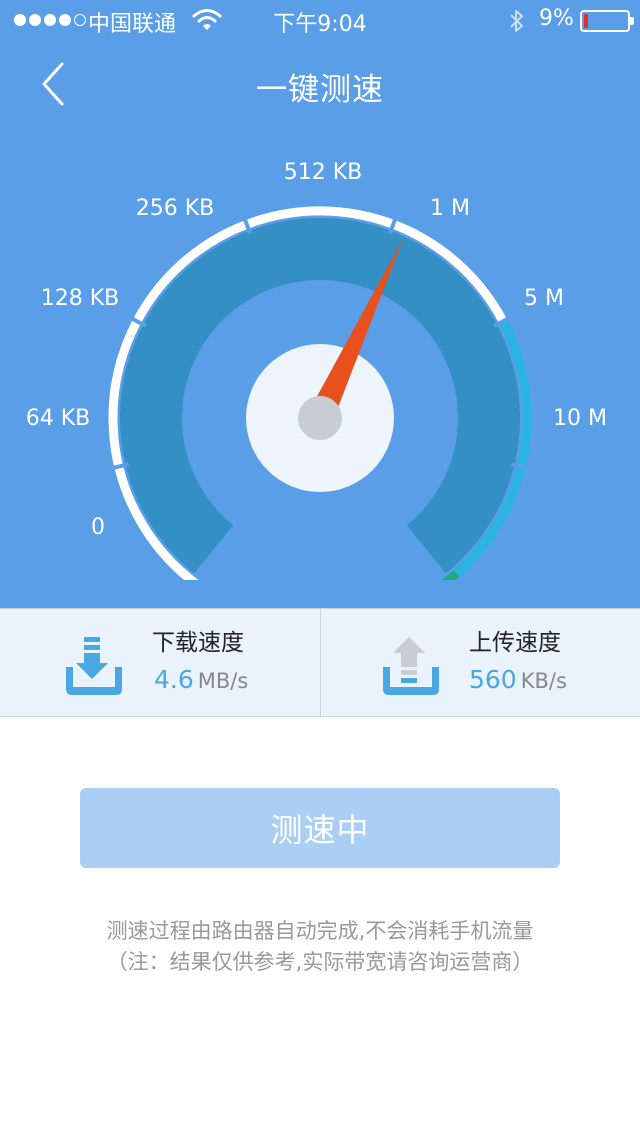  What do you see at coordinates (586, 21) in the screenshot?
I see `battery-level` at bounding box center [586, 21].